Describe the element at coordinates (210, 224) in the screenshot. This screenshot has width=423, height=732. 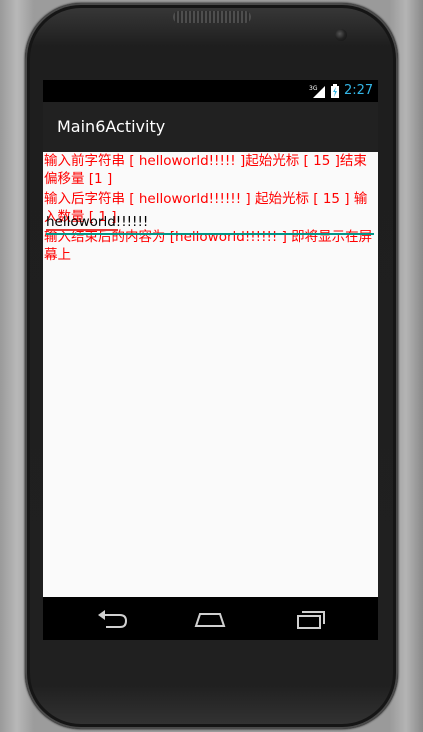
I see `edit-text-container` at that location.